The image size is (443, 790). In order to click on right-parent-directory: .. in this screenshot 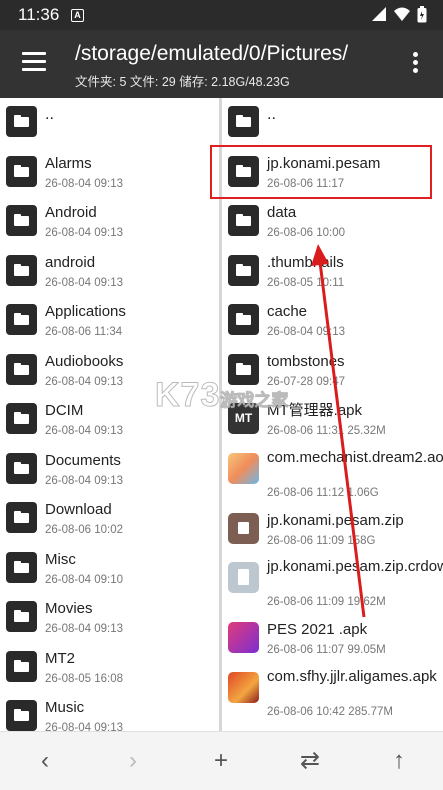, I will do `click(332, 123)`.